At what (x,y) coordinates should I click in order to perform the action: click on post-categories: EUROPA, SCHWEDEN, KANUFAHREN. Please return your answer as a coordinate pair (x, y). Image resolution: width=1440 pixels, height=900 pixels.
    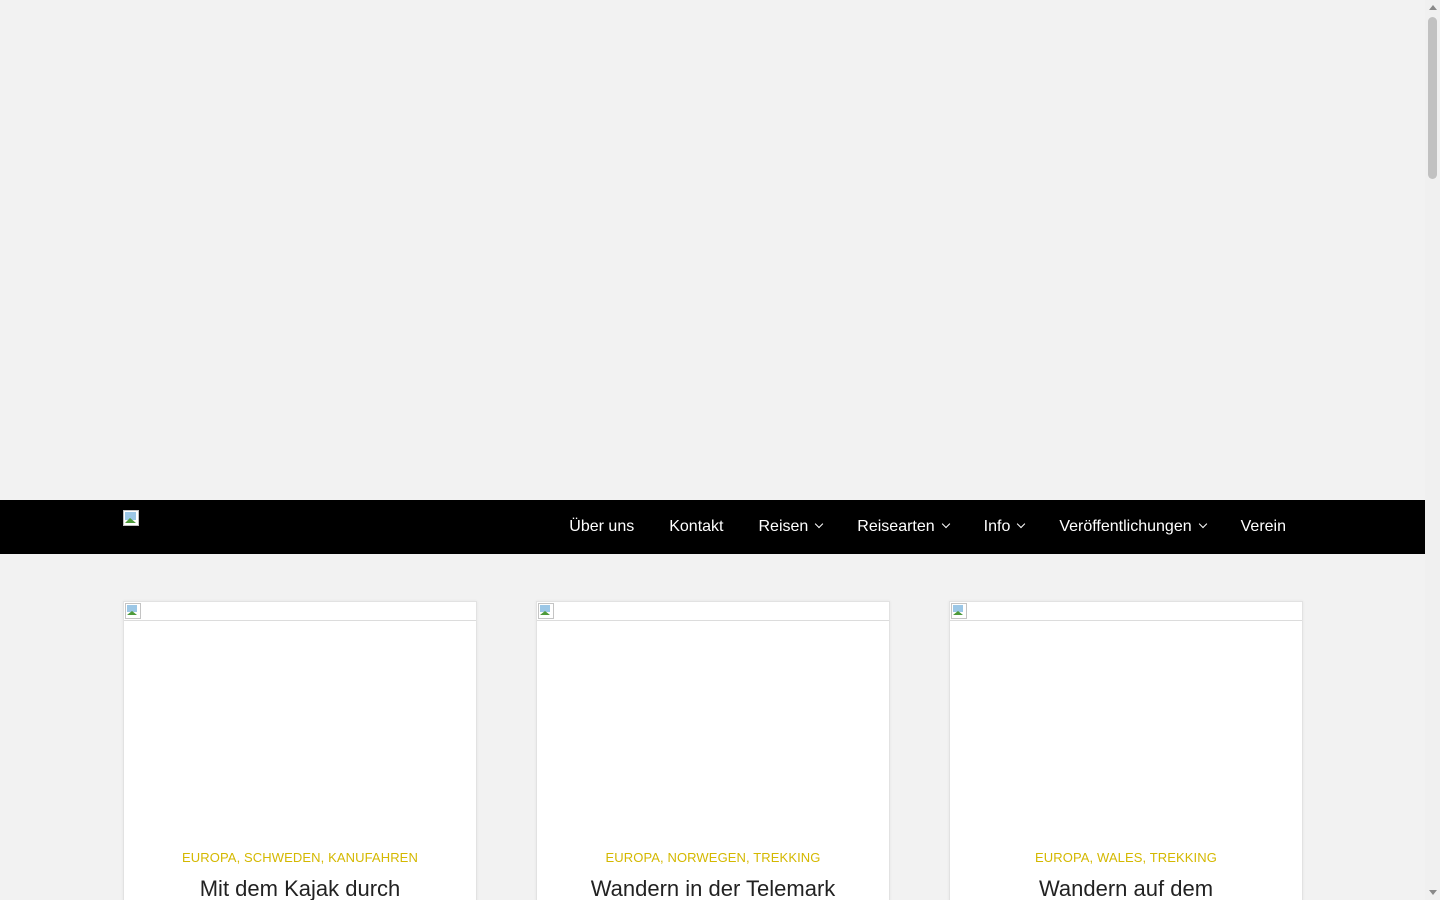
    Looking at the image, I should click on (300, 857).